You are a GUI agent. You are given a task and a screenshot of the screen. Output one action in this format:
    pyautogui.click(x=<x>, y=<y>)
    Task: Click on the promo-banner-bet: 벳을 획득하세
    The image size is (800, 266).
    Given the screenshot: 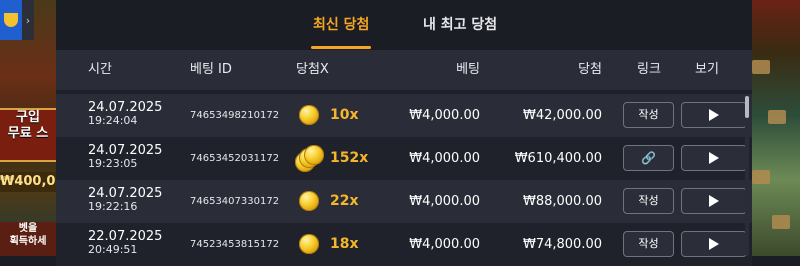 What is the action you would take?
    pyautogui.click(x=28, y=239)
    